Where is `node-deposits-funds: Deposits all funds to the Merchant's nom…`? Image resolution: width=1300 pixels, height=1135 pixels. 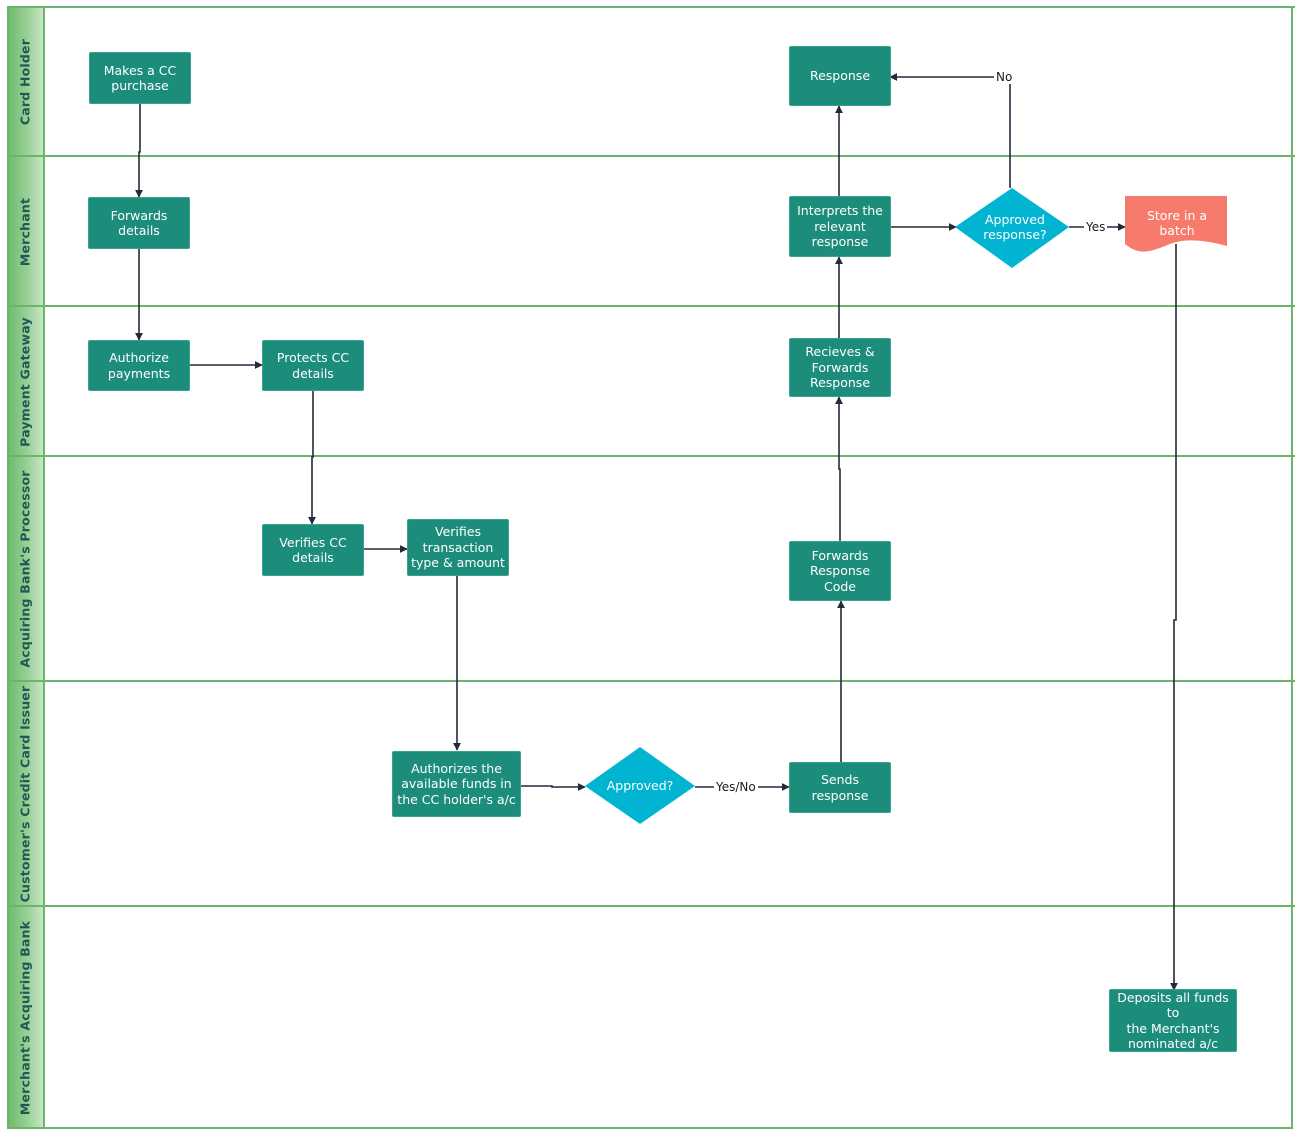 node-deposits-funds: Deposits all funds to the Merchant's nom… is located at coordinates (1173, 1020).